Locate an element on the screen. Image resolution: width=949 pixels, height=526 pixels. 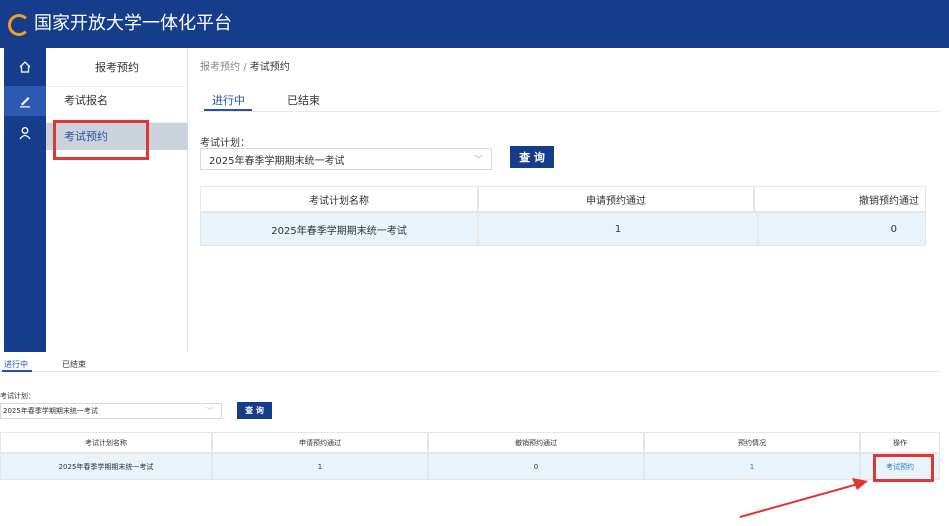
table-header-plan-name: 考试计划名称 is located at coordinates (339, 199).